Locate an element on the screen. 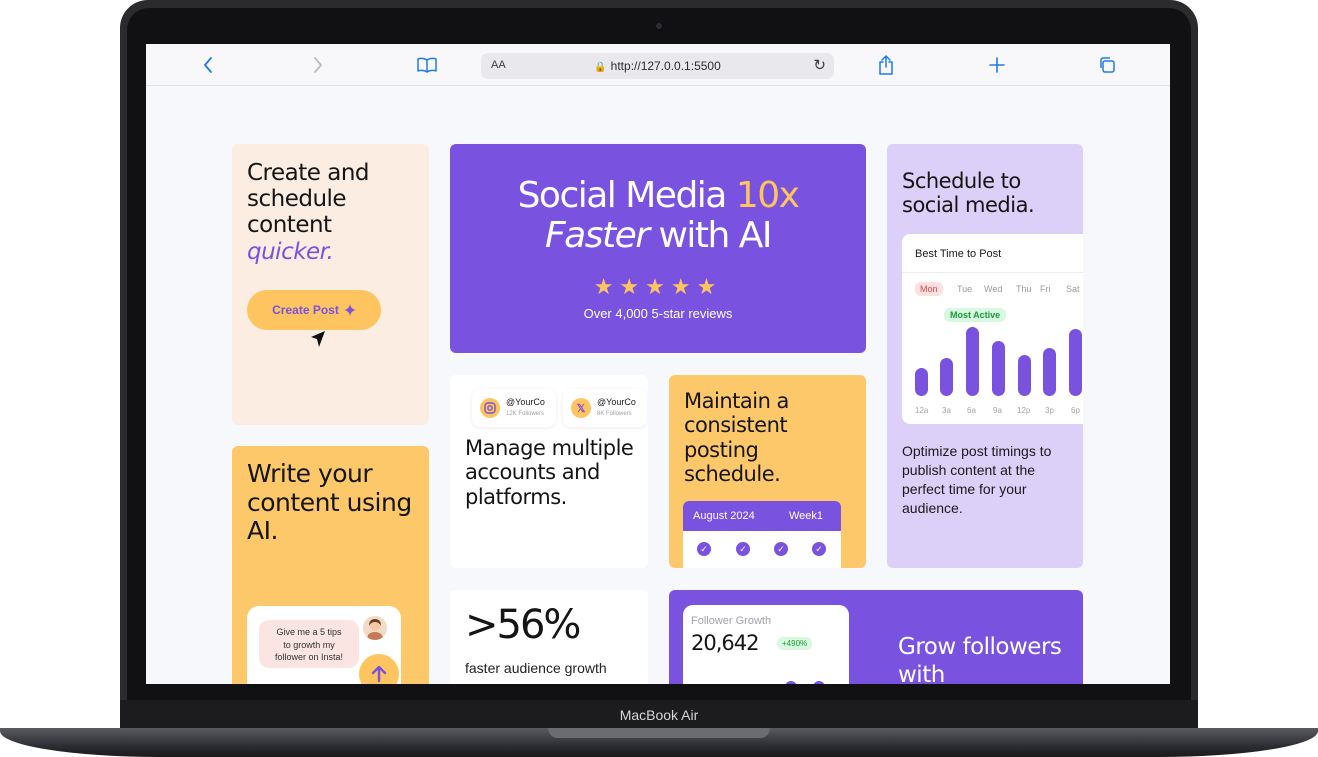 Image resolution: width=1318 pixels, height=757 pixels. account-followers: 12K Followers is located at coordinates (525, 414).